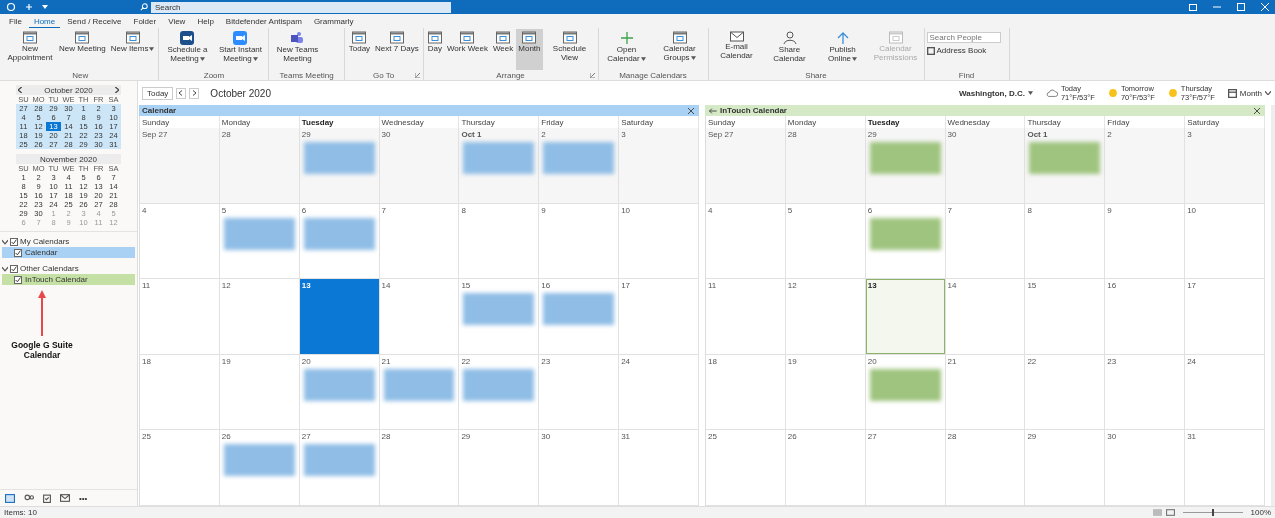  I want to click on ribbon-button: Week, so click(503, 49).